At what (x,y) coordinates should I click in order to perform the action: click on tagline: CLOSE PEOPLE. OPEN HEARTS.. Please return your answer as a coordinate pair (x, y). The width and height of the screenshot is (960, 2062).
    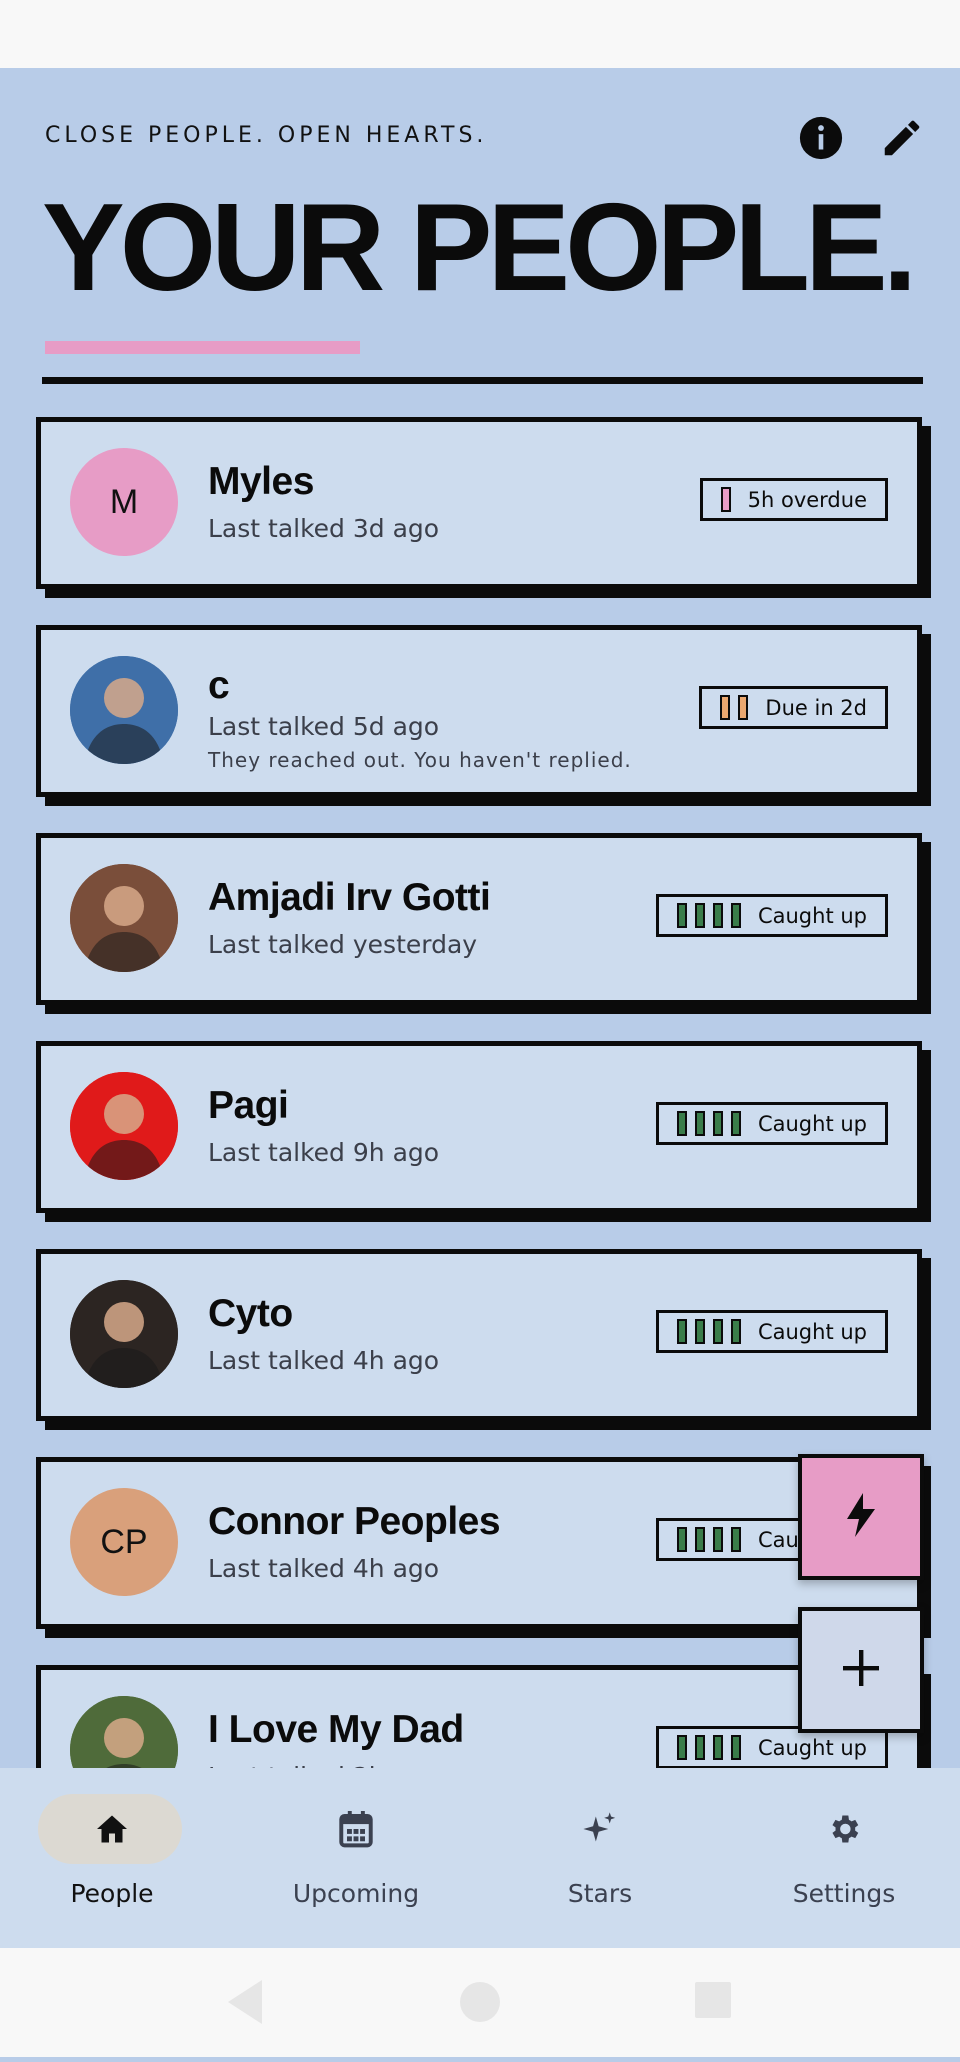
    Looking at the image, I should click on (266, 135).